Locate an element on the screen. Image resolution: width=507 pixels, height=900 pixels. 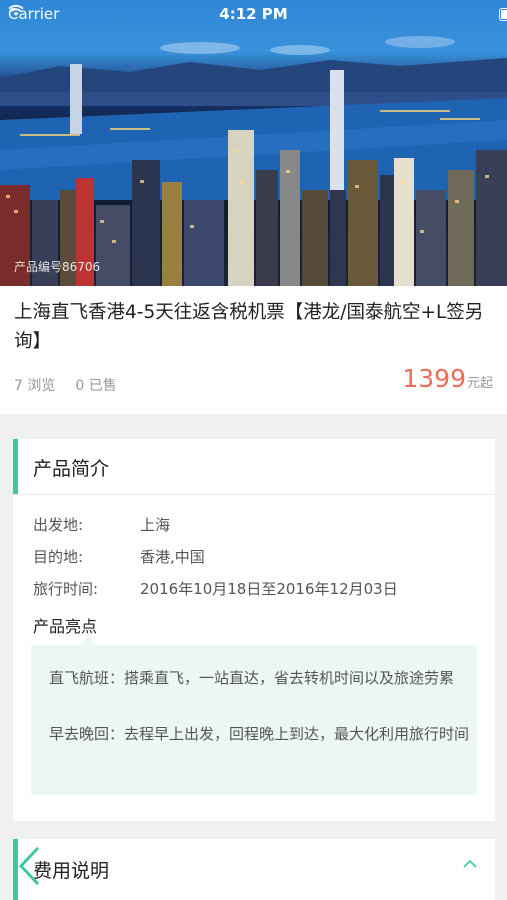
travel-time-value: 2016年10月18日至2016年12月03日 is located at coordinates (269, 589).